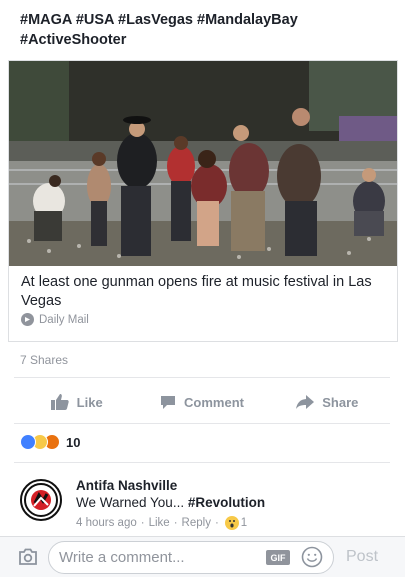 The image size is (405, 577). I want to click on comment-hashtag: #Revolution, so click(226, 502).